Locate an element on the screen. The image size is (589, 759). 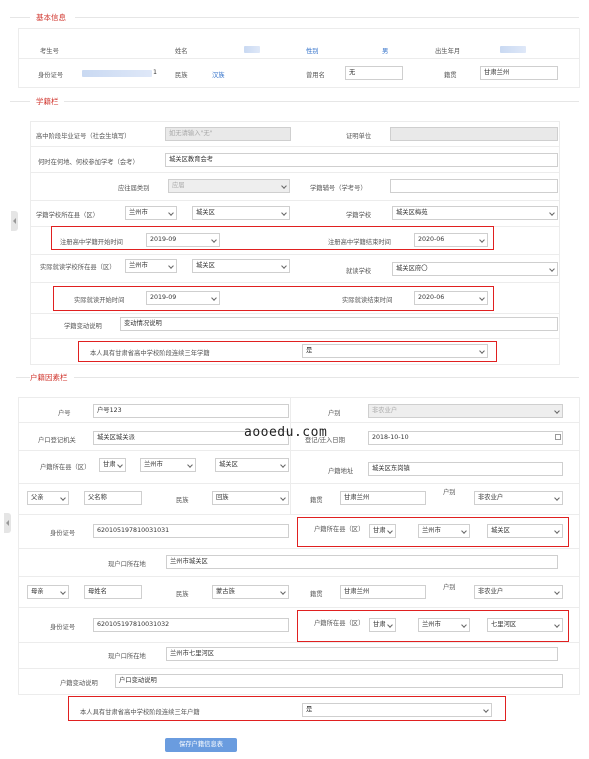
school-reg-label: 高中阶段毕业证号（社会生填写） is located at coordinates (83, 136).